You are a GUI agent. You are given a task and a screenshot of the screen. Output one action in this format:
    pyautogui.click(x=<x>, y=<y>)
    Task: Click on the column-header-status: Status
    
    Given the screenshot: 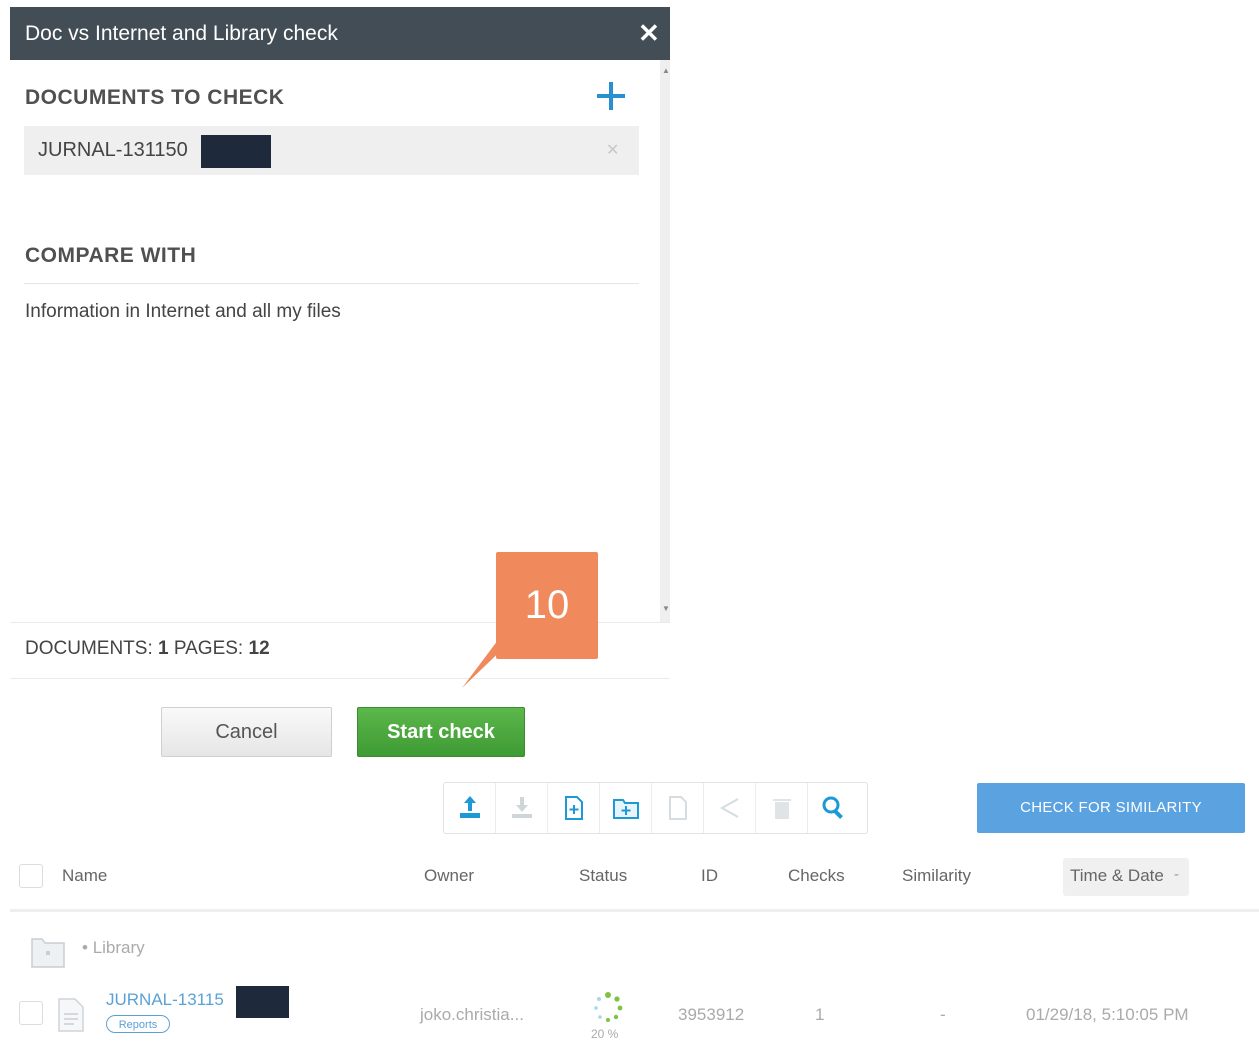 What is the action you would take?
    pyautogui.click(x=603, y=876)
    